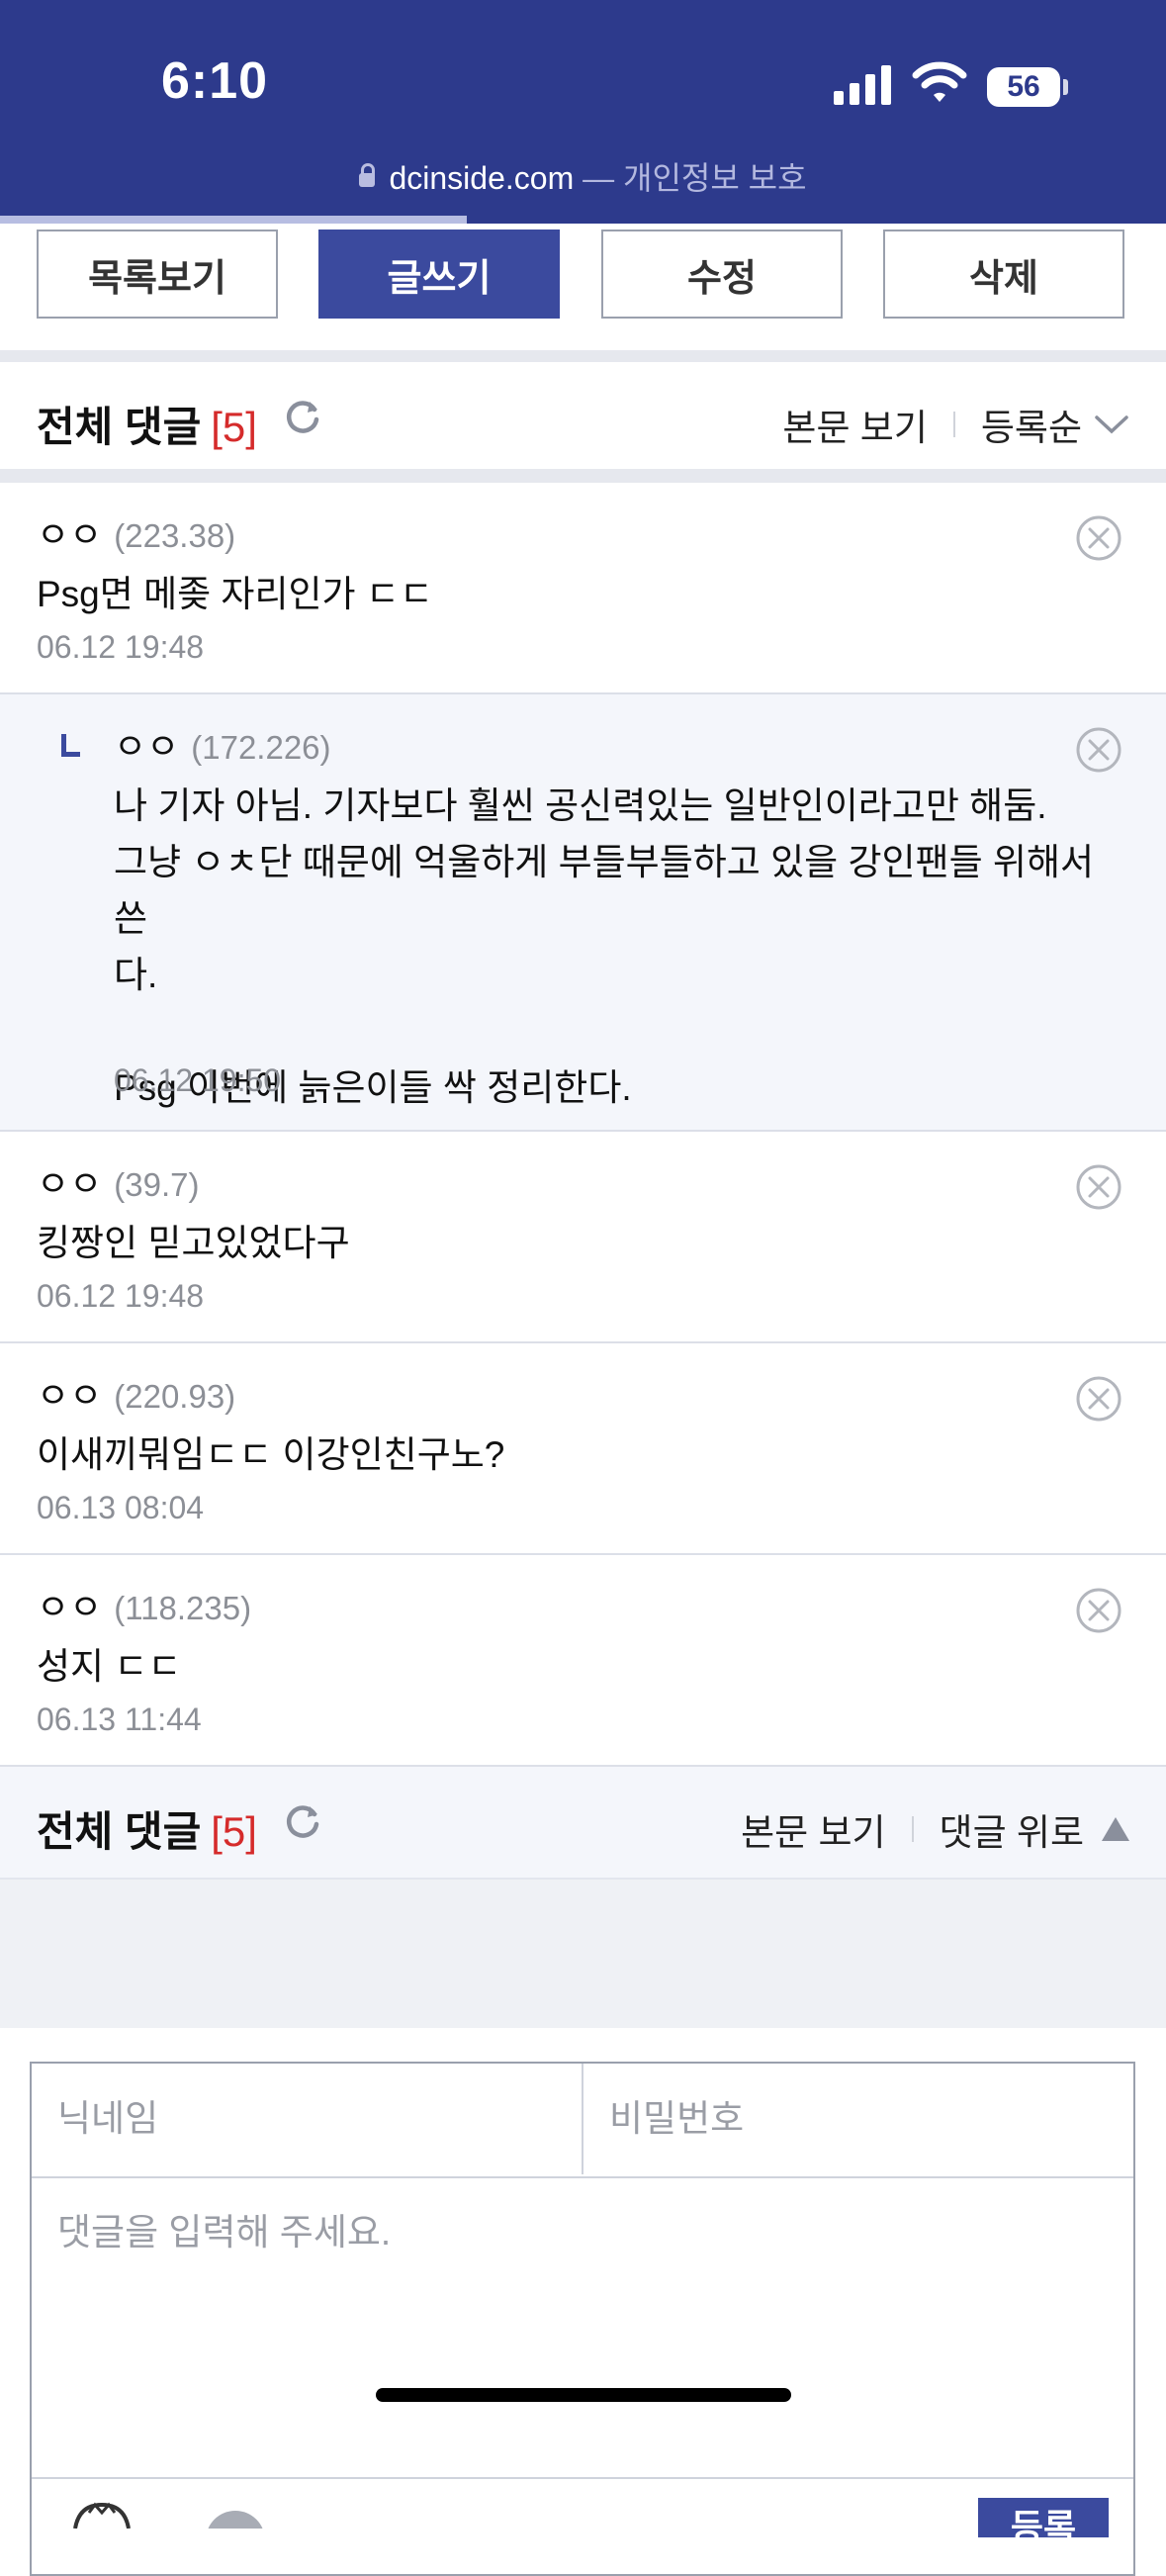  I want to click on address-bar: dcinside.com — 개인정보 보호, so click(583, 176).